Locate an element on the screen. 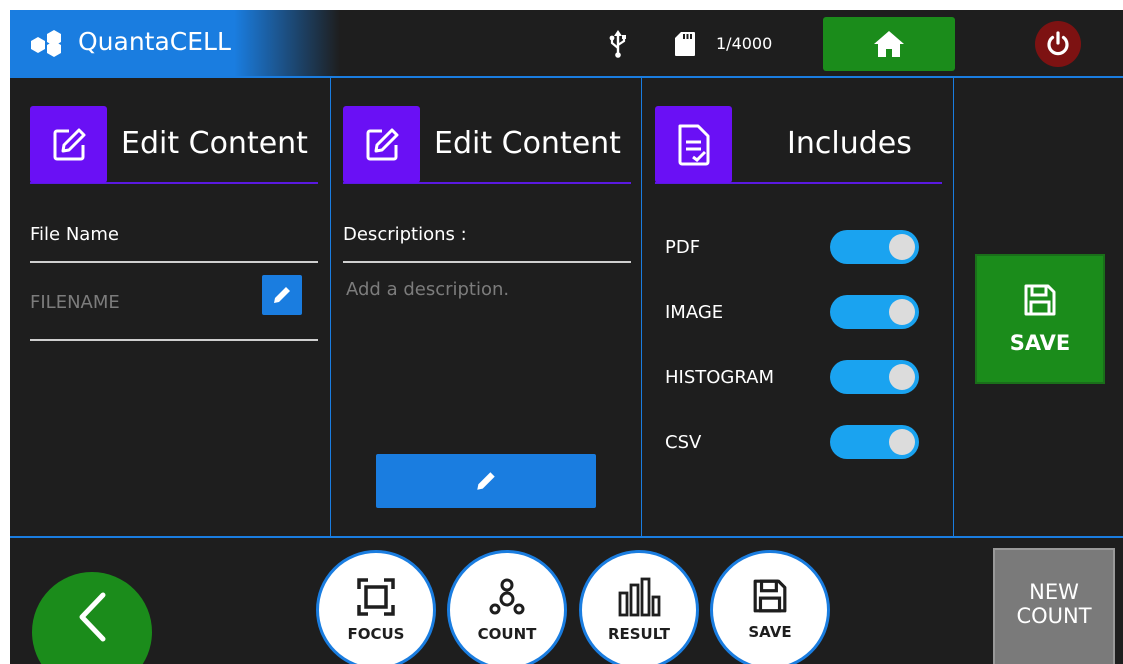 This screenshot has height=664, width=1123. include-row-pdf: PDF is located at coordinates (795, 247).